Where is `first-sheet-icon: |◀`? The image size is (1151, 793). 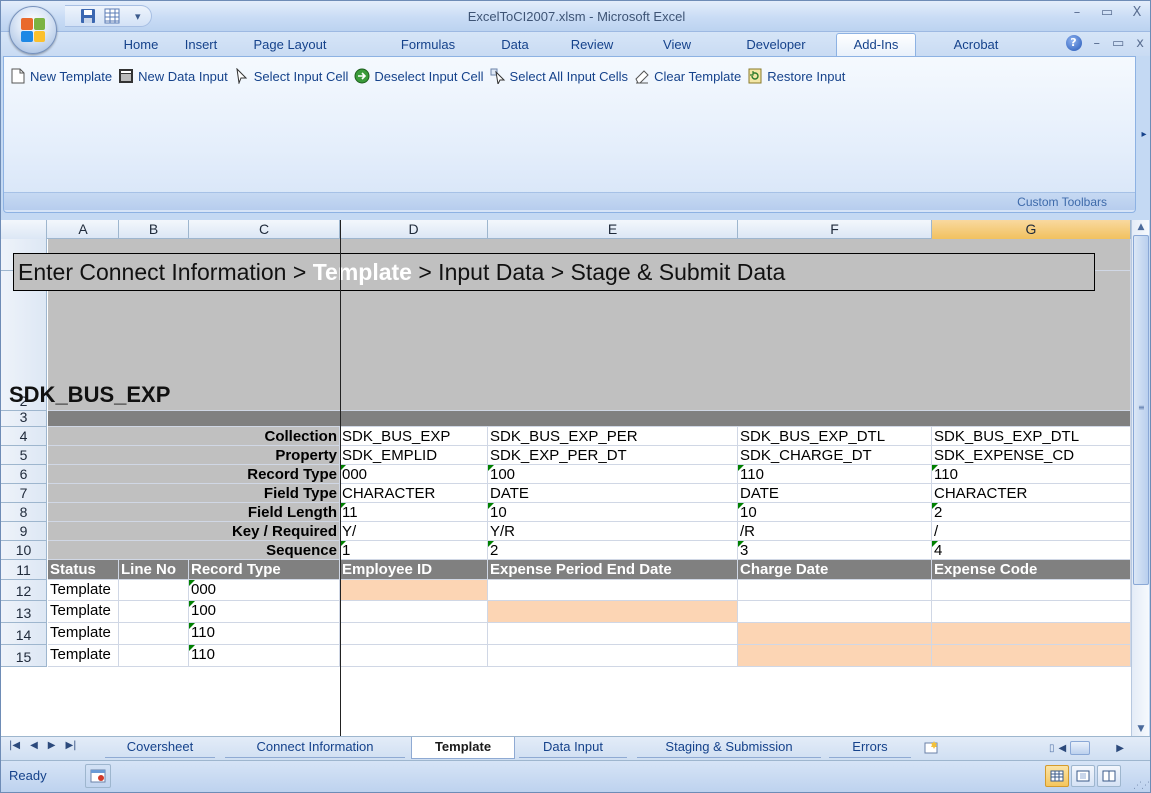 first-sheet-icon: |◀ is located at coordinates (14, 745).